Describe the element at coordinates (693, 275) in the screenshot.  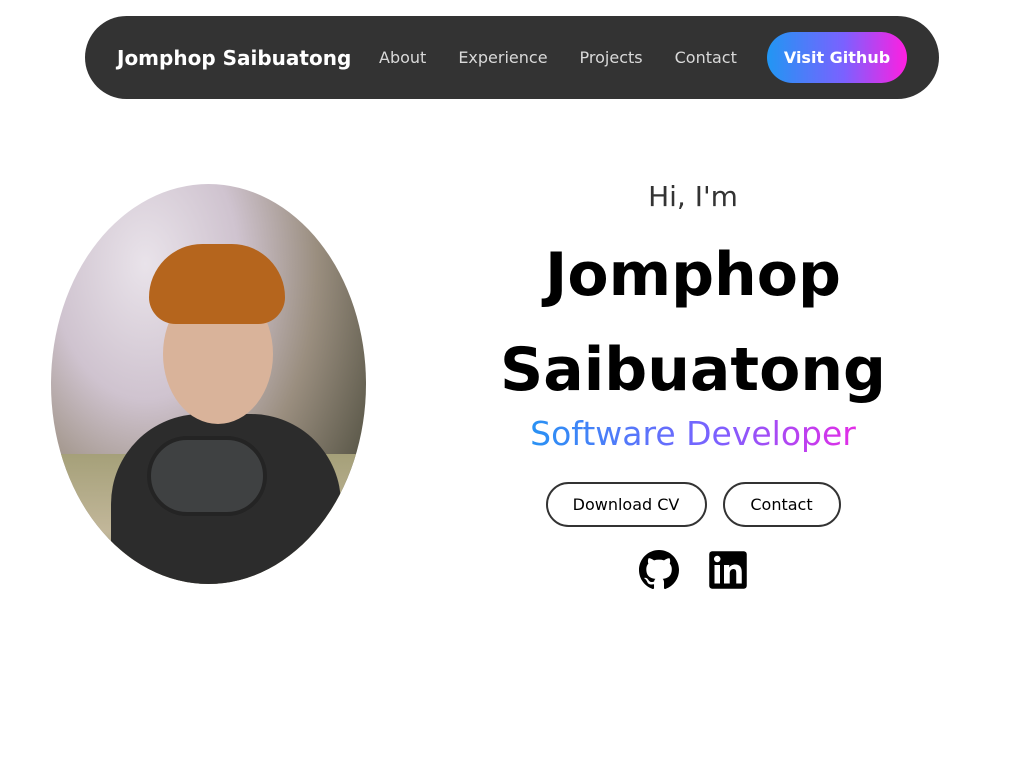
I see `hero-name-first: Jomphop` at that location.